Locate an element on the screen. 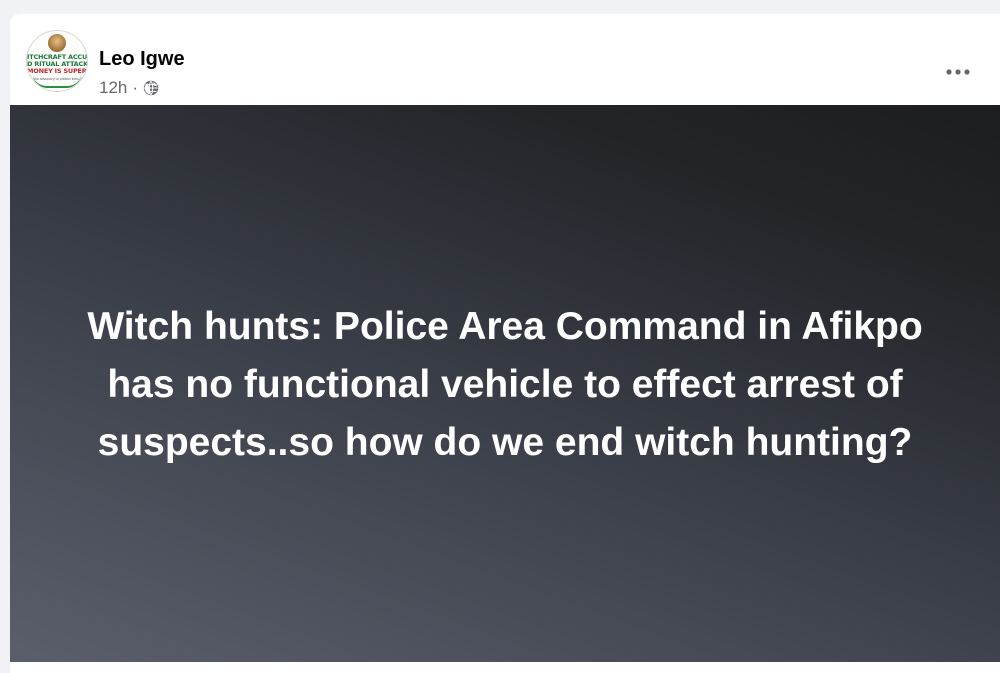 The width and height of the screenshot is (1000, 673). author-name: Leo Igwe is located at coordinates (142, 59).